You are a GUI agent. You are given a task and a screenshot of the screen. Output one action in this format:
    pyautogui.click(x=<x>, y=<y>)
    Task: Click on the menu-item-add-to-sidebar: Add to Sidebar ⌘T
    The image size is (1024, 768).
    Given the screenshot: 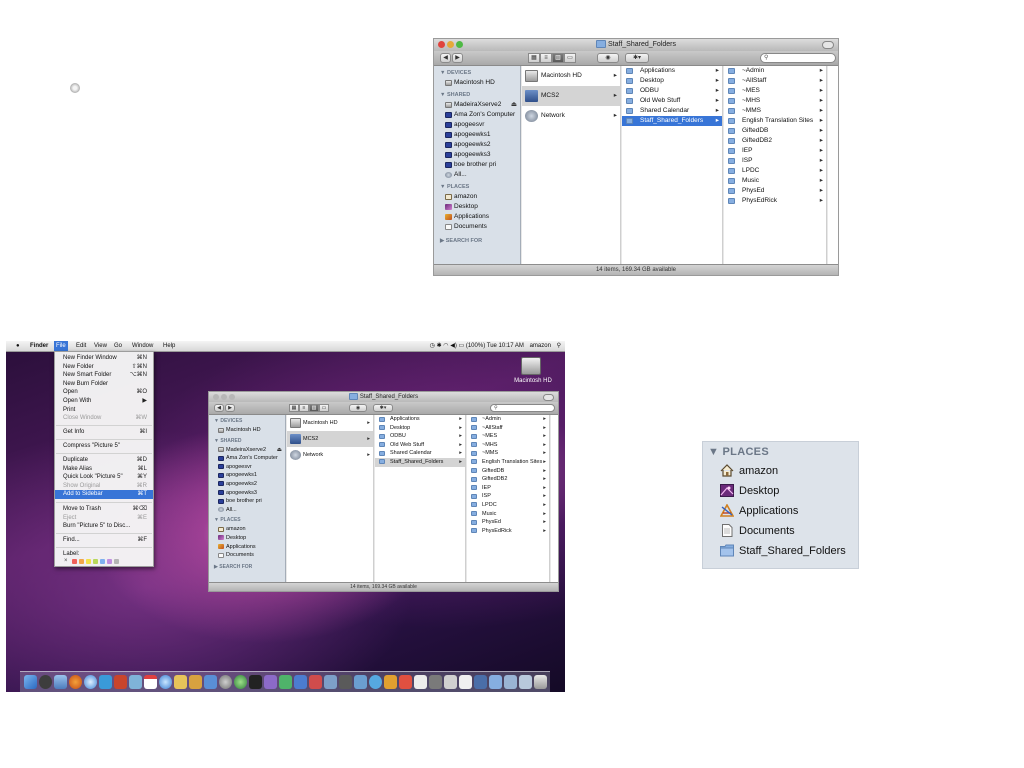 What is the action you would take?
    pyautogui.click(x=104, y=494)
    